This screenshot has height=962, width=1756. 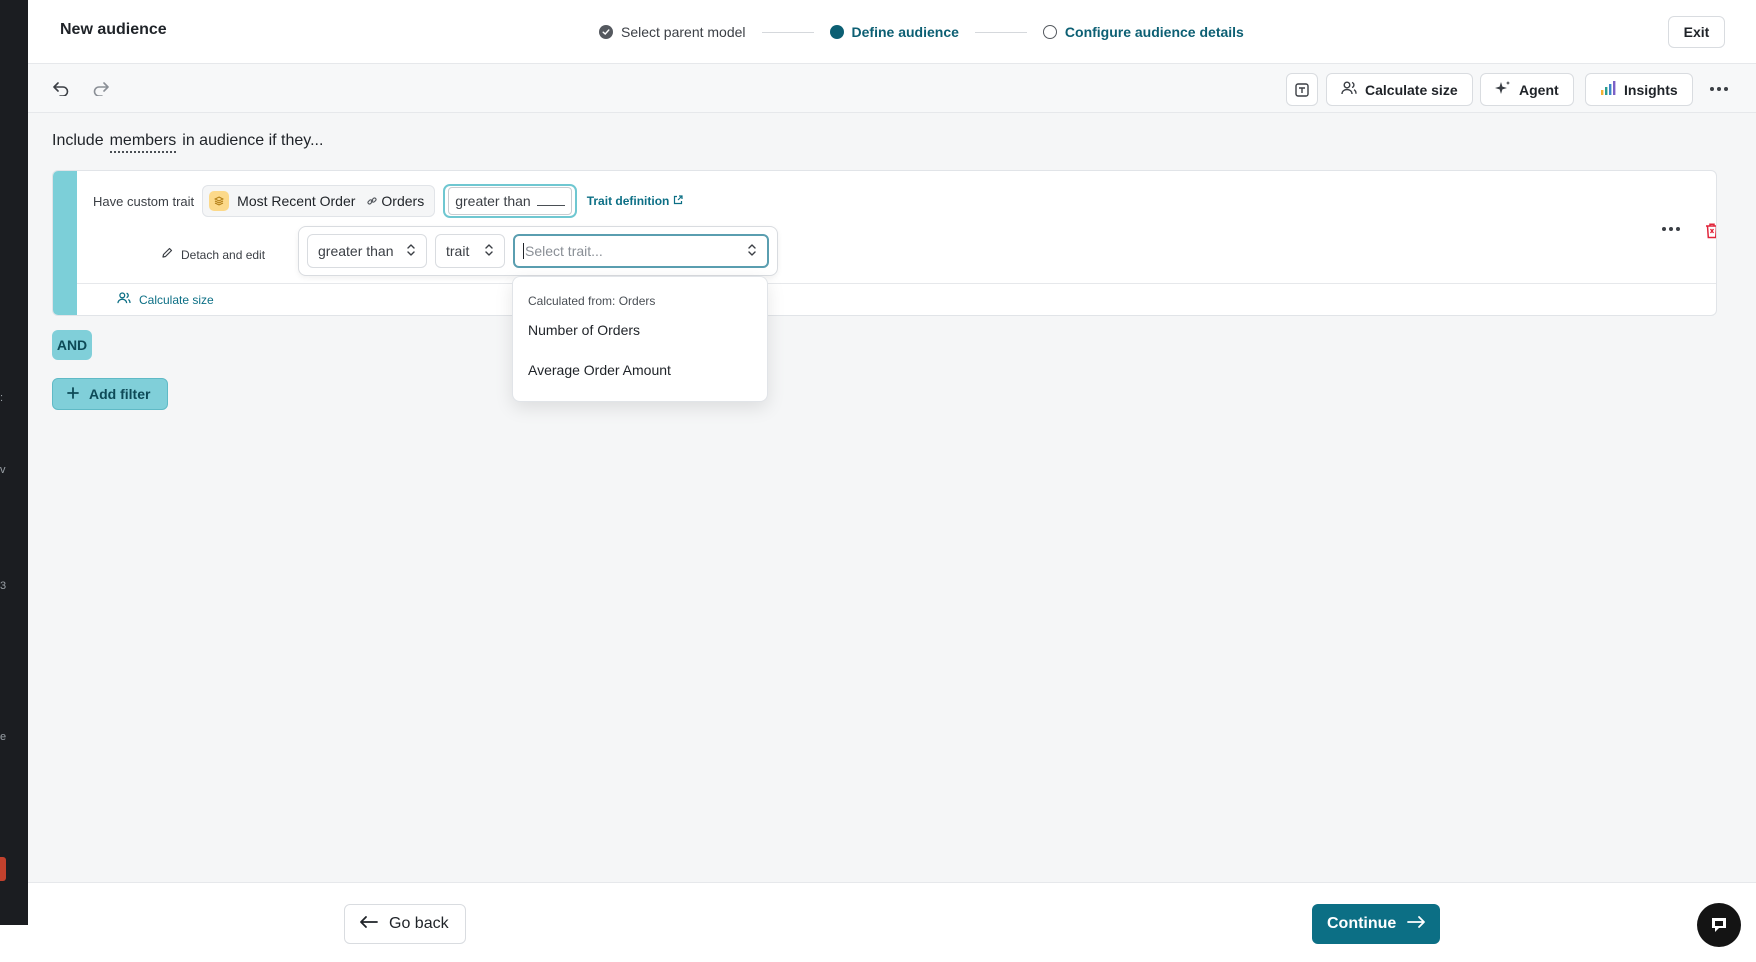 I want to click on step-configure-audience-details: Configure audience details, so click(x=1143, y=32).